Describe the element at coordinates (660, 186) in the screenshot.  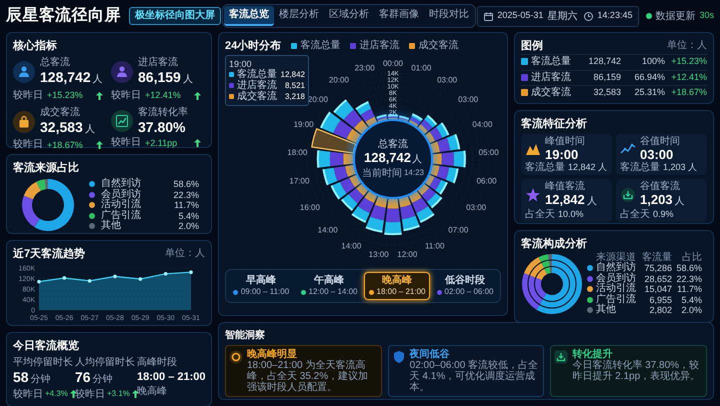
I see `stat-label: 谷值客流` at that location.